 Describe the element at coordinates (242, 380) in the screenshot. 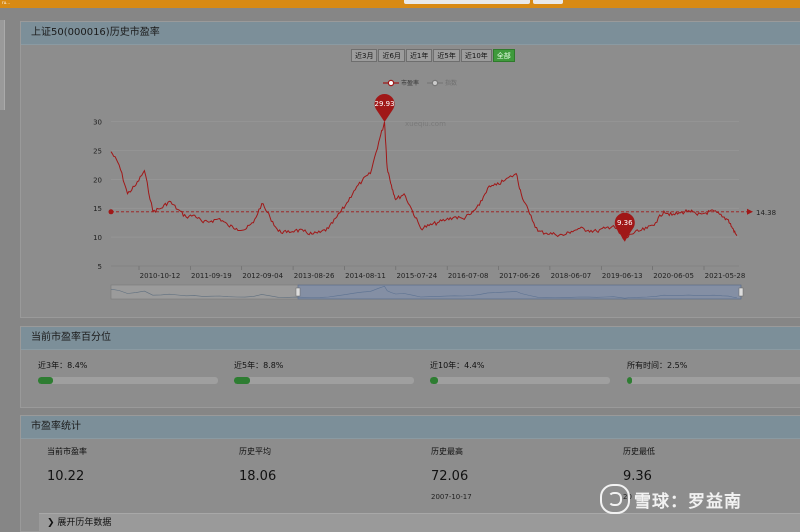

I see `percentile-fill-5y` at that location.